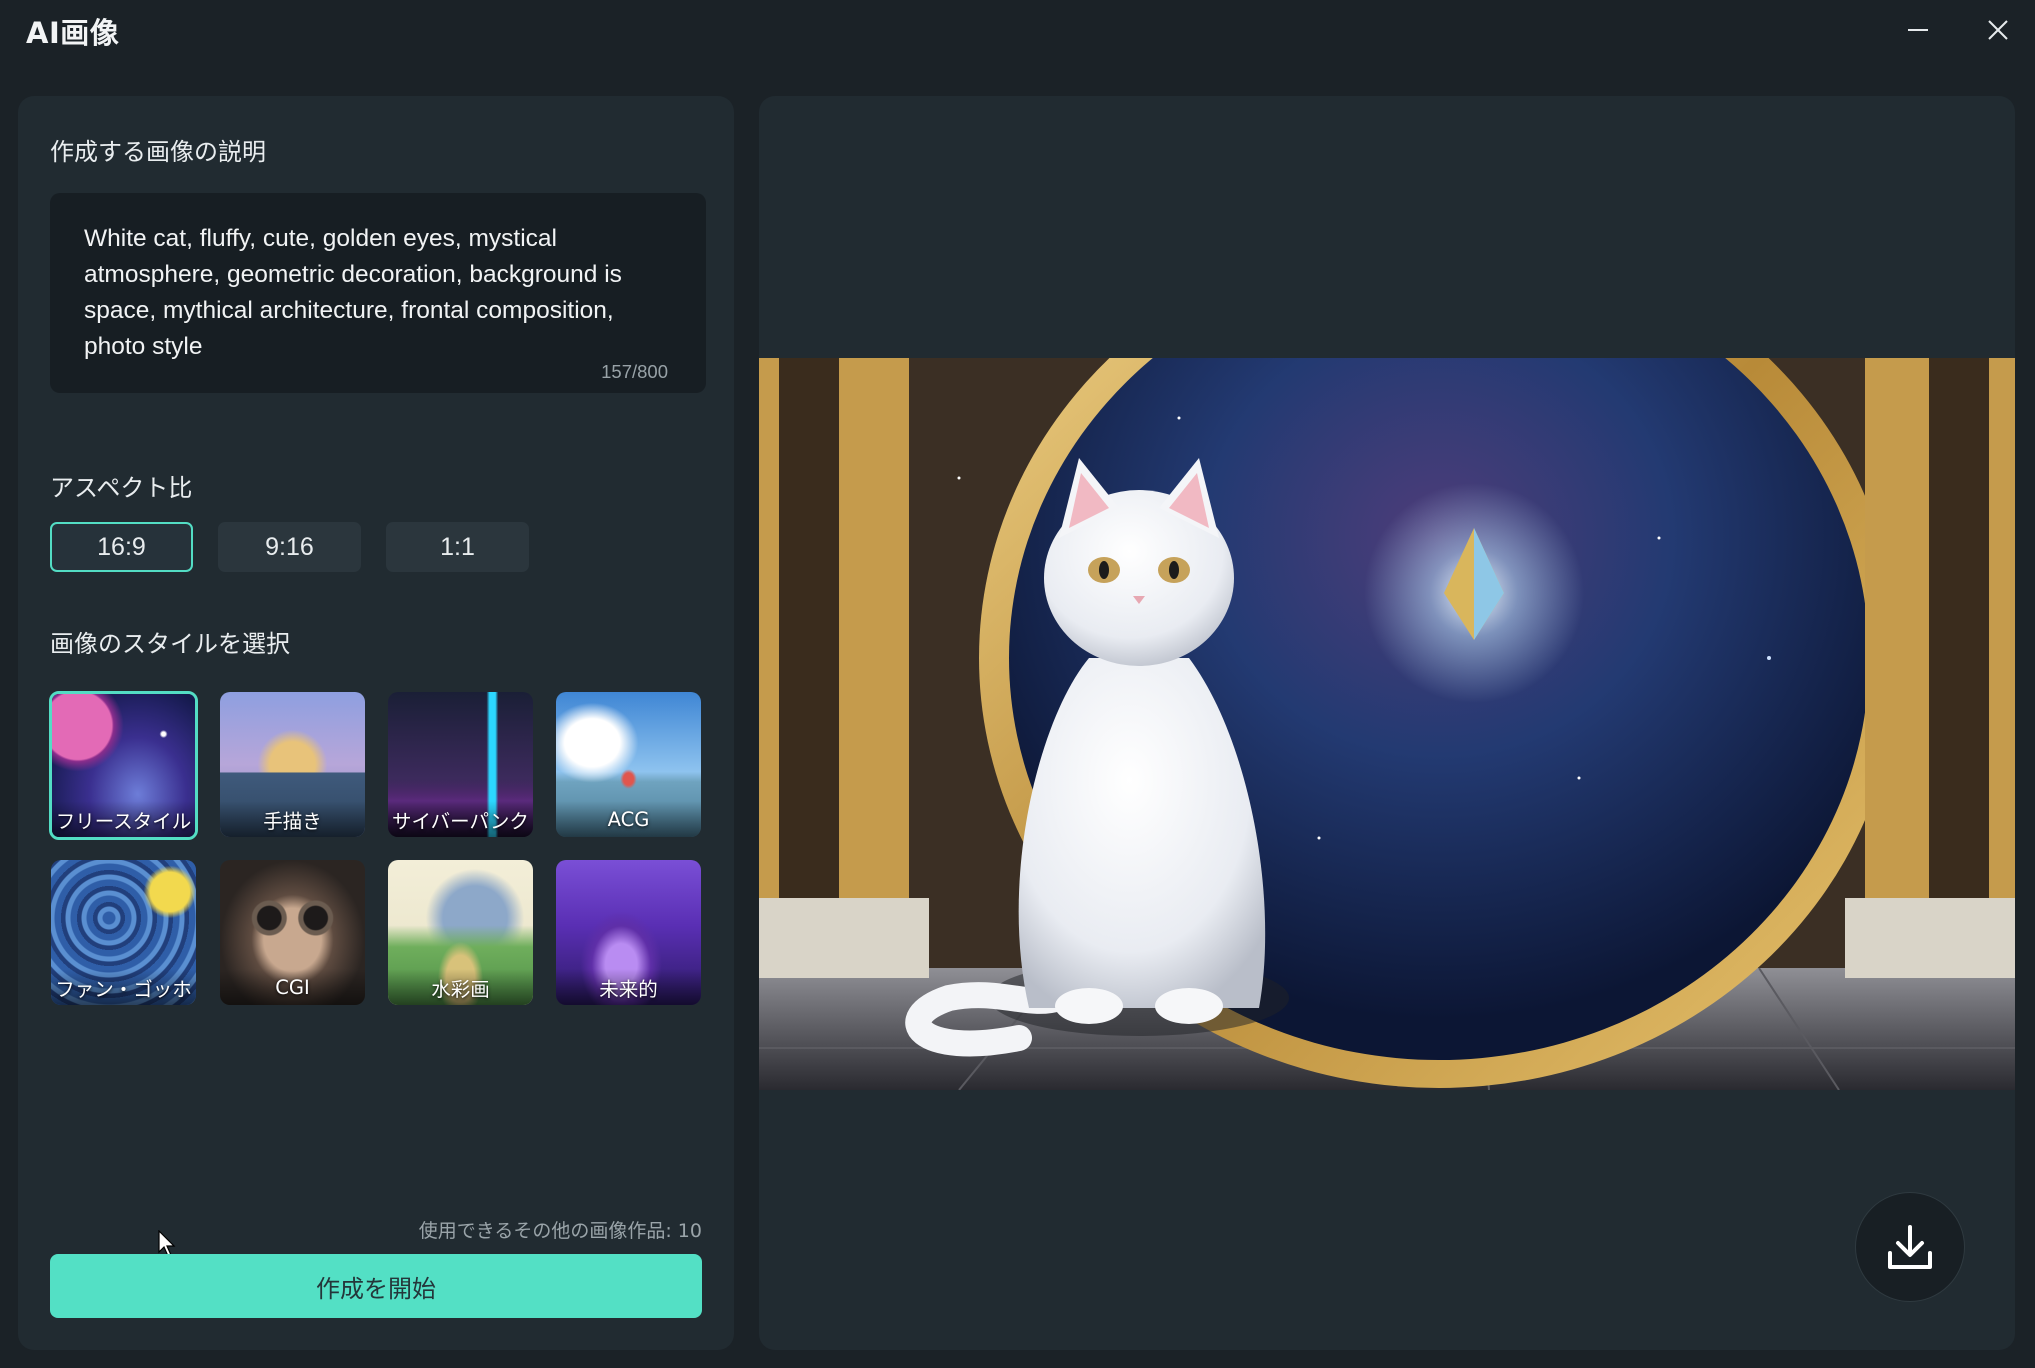  Describe the element at coordinates (292, 987) in the screenshot. I see `style-label-cgi: CGI` at that location.